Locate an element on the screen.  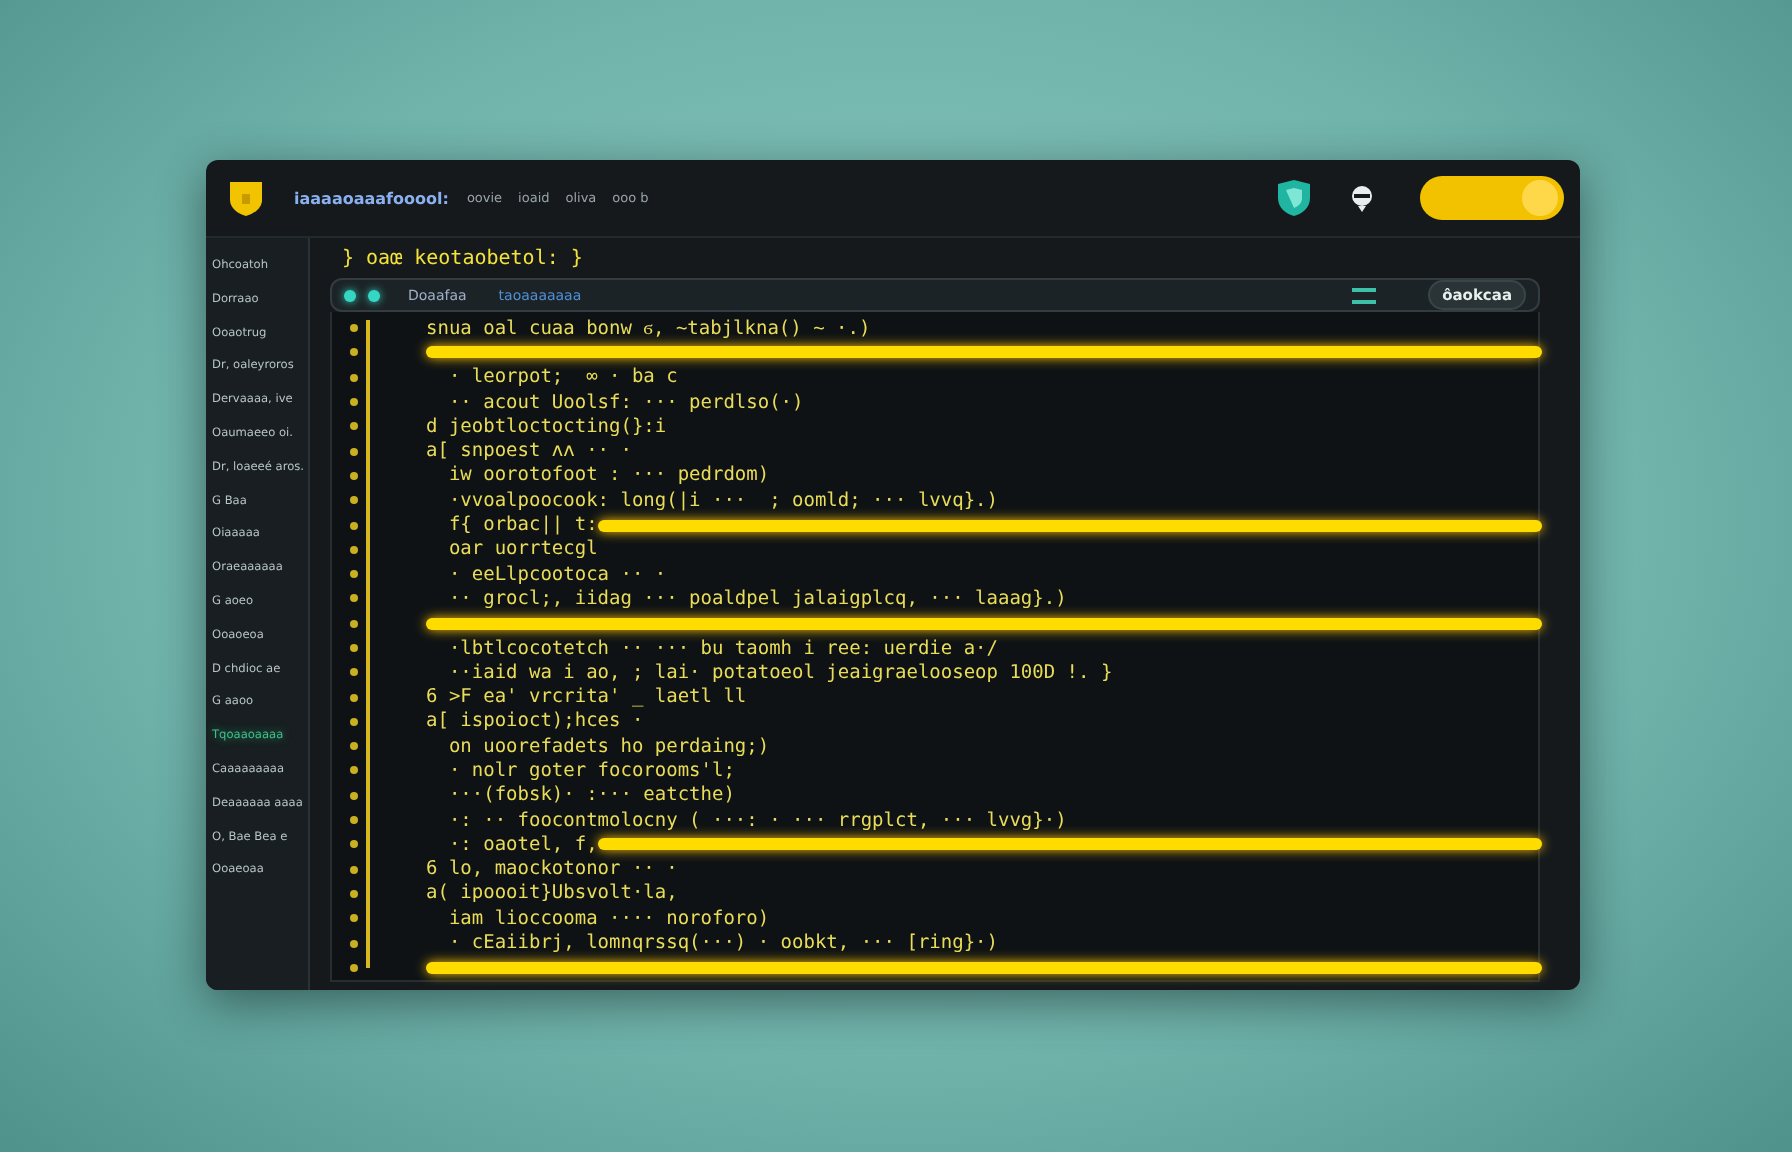
code-line: · leorpot; ∞ · ba c is located at coordinates (562, 377).